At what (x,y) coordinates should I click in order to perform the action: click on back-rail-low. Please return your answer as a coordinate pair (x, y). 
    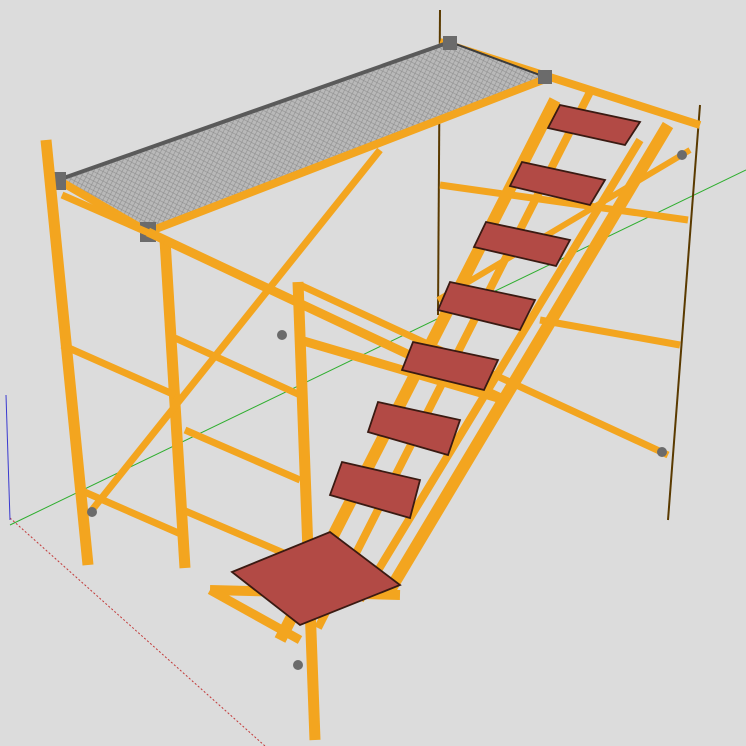
    Looking at the image, I should click on (610, 332).